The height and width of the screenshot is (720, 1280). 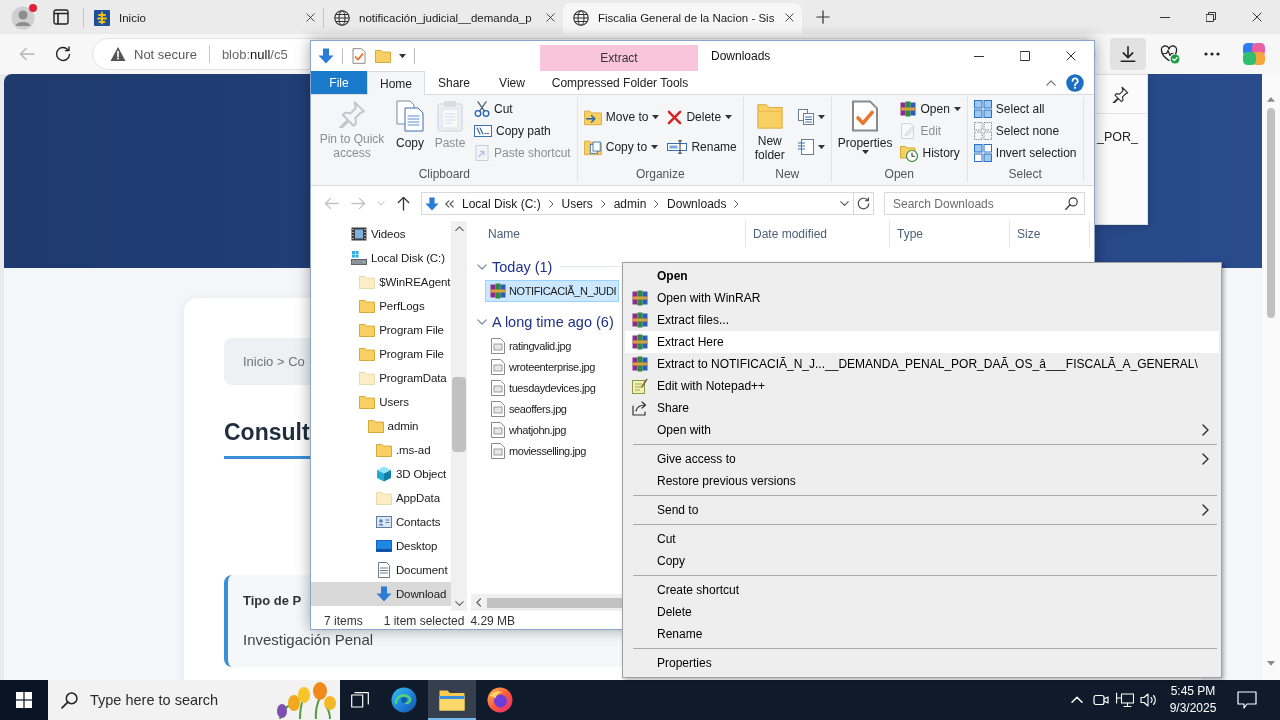 What do you see at coordinates (1212, 54) in the screenshot?
I see `more-icon` at bounding box center [1212, 54].